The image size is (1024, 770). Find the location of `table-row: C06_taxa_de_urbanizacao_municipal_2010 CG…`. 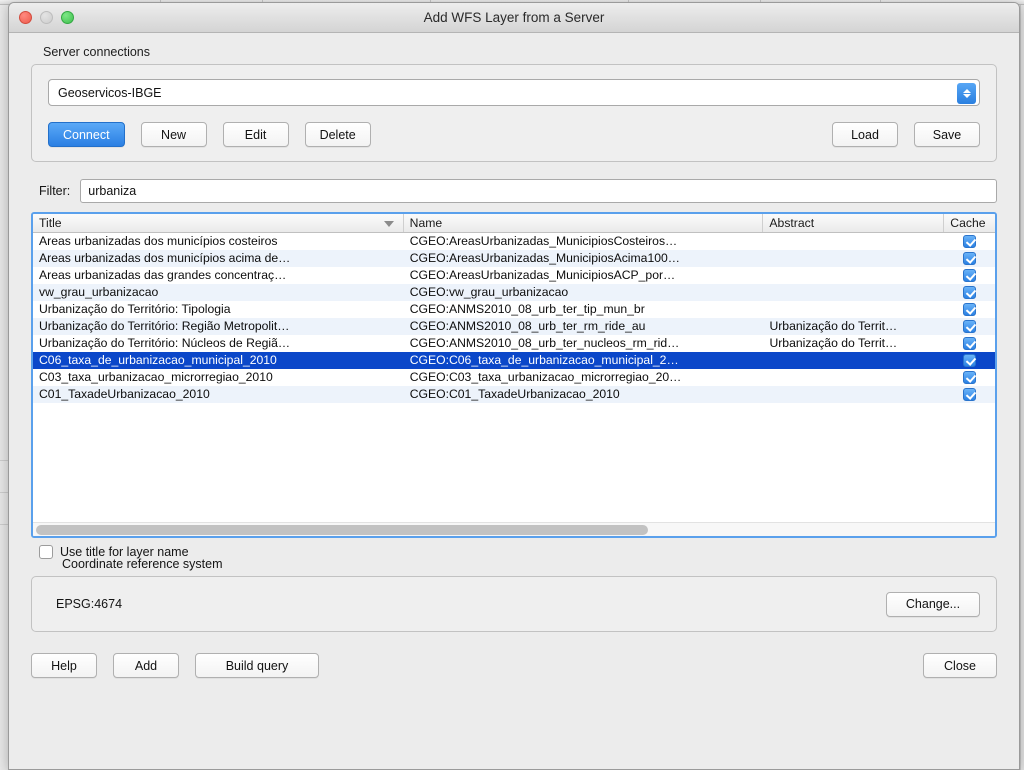

table-row: C06_taxa_de_urbanizacao_municipal_2010 CG… is located at coordinates (514, 360).